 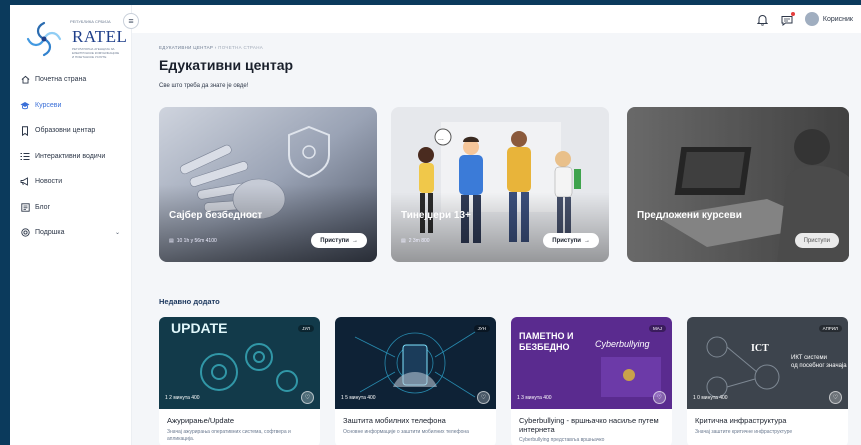 What do you see at coordinates (100, 36) in the screenshot?
I see `logo-name: RATEL` at bounding box center [100, 36].